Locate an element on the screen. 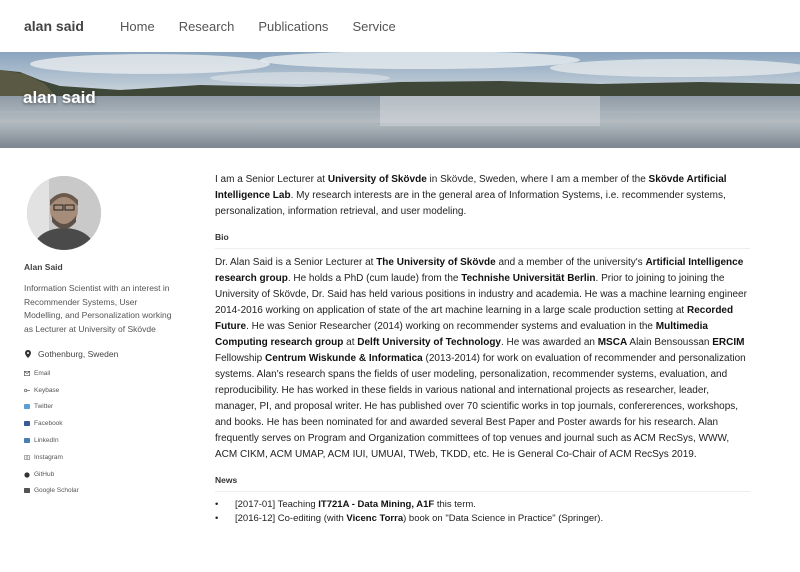 The image size is (800, 572). link-label: Instagram is located at coordinates (48, 457).